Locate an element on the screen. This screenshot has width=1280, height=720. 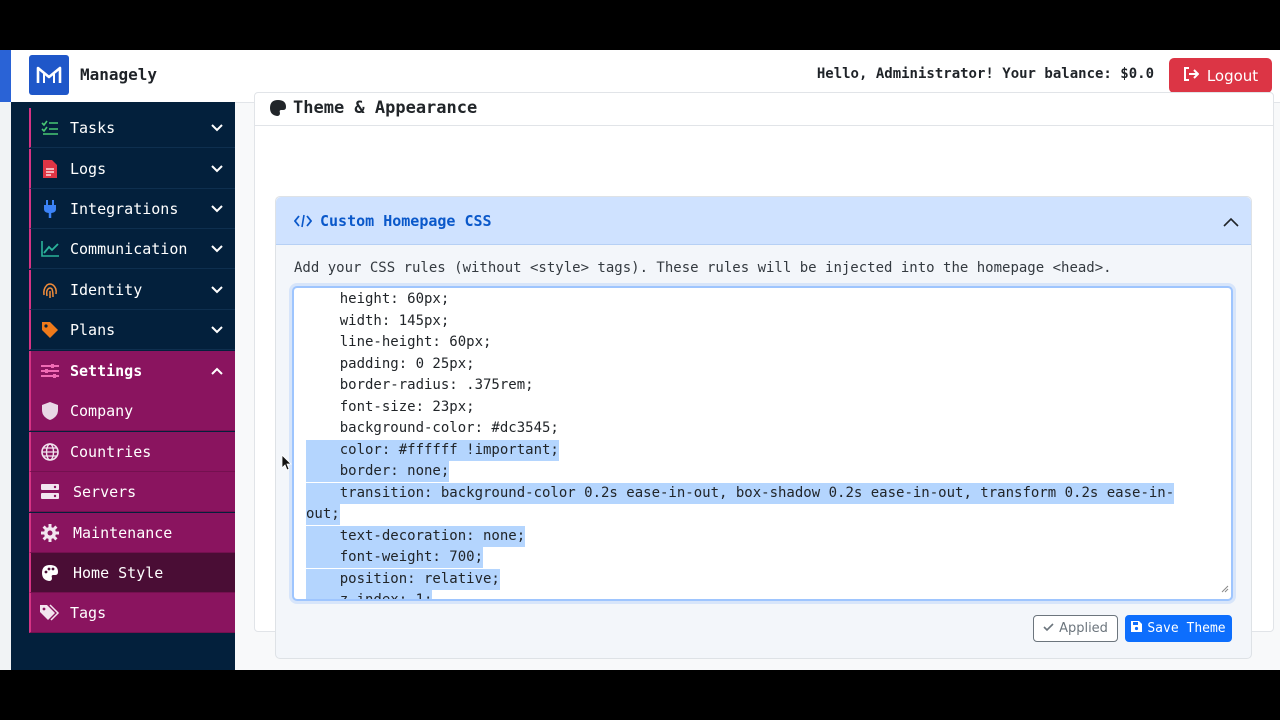
sidebar-subitem-home-style: Home Style is located at coordinates (132, 573).